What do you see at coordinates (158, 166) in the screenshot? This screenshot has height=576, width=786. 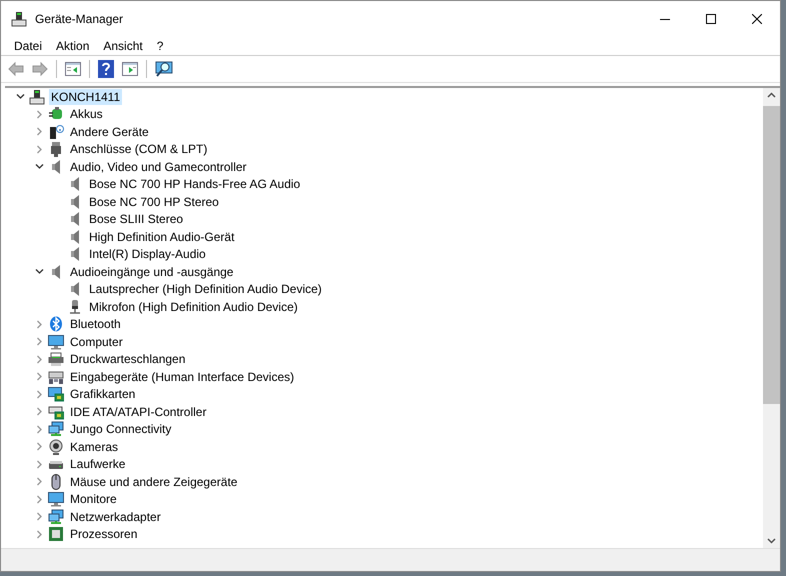 I see `device-category: Audio, Video und Gamecontroller` at bounding box center [158, 166].